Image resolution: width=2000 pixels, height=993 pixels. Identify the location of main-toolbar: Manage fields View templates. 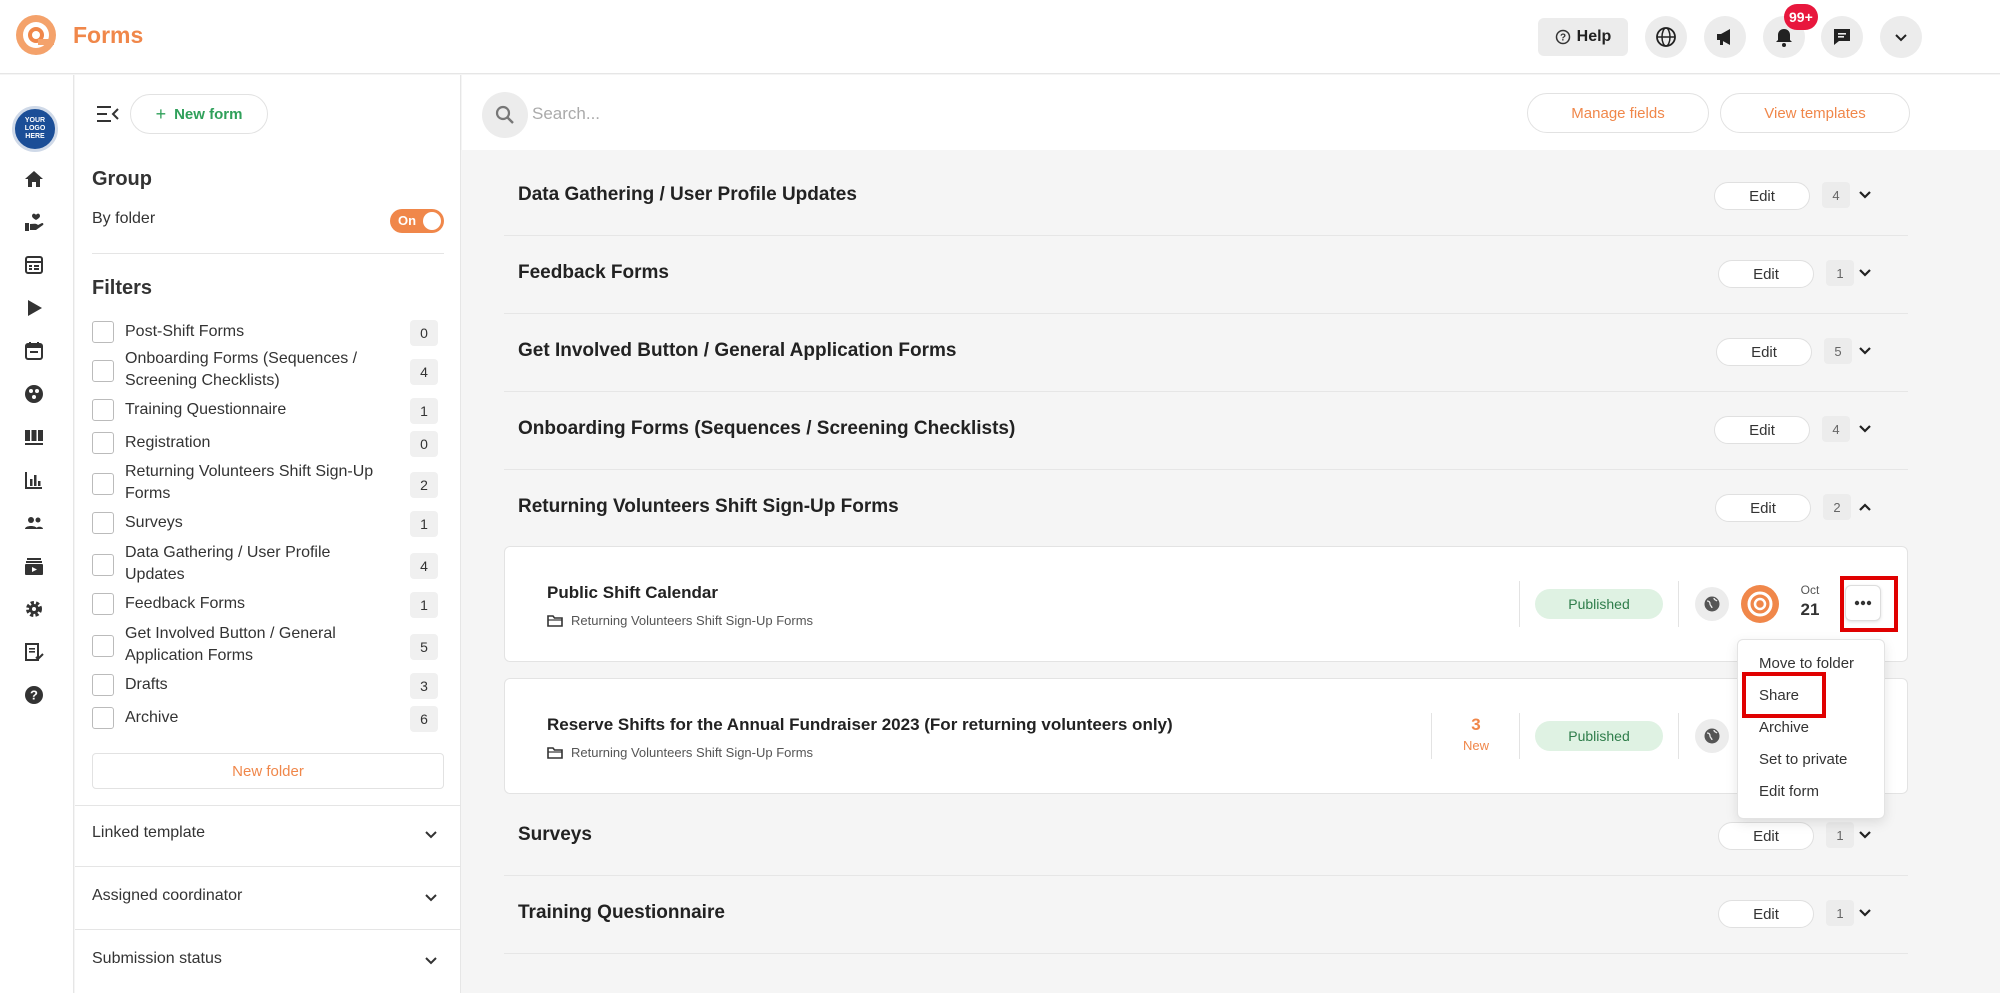
(1231, 112).